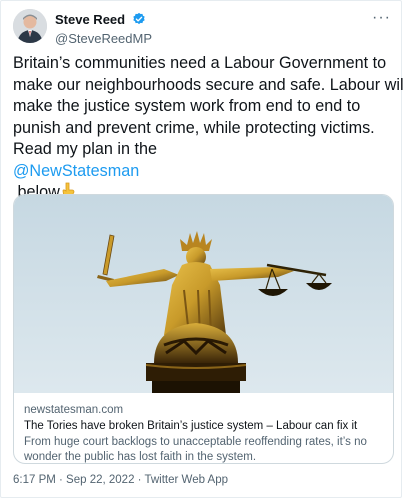  Describe the element at coordinates (203, 29) in the screenshot. I see `tweet-header: Steve Reed @SteveReedMP ···` at that location.